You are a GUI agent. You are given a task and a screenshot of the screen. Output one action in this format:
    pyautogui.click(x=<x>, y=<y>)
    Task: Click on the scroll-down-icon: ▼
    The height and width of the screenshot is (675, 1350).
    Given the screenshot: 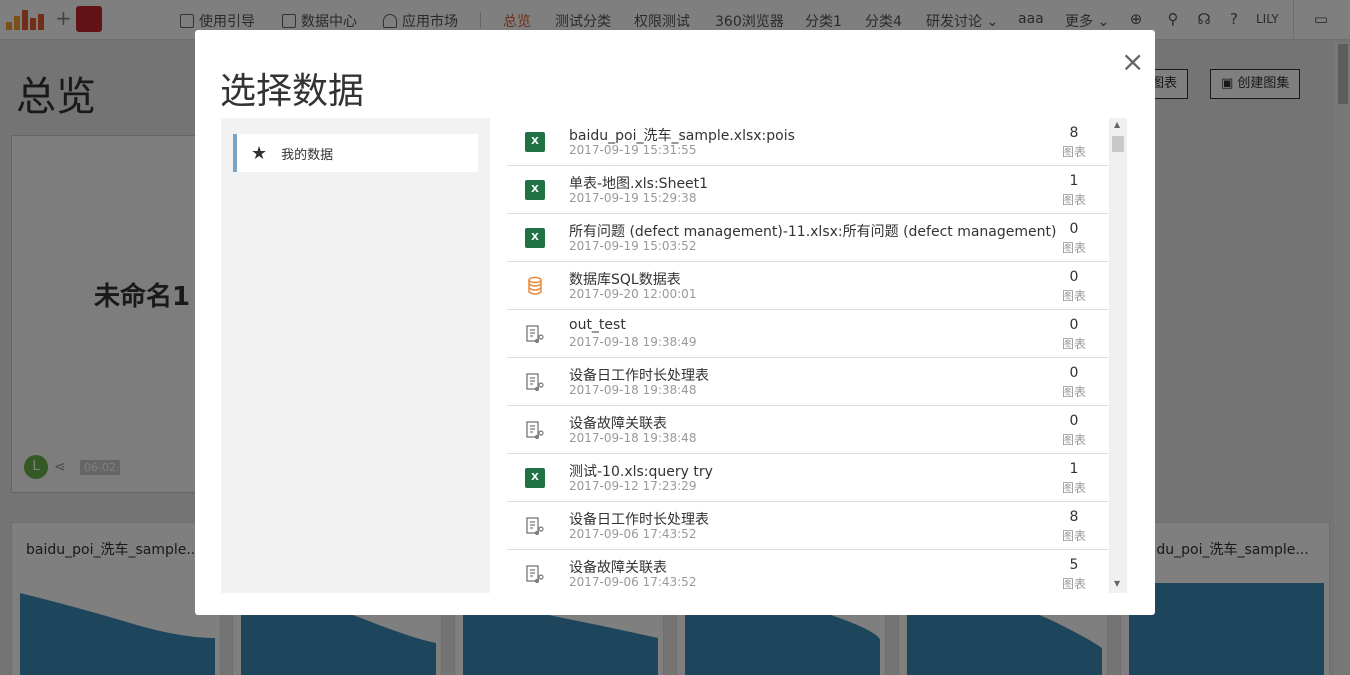 What is the action you would take?
    pyautogui.click(x=1117, y=583)
    